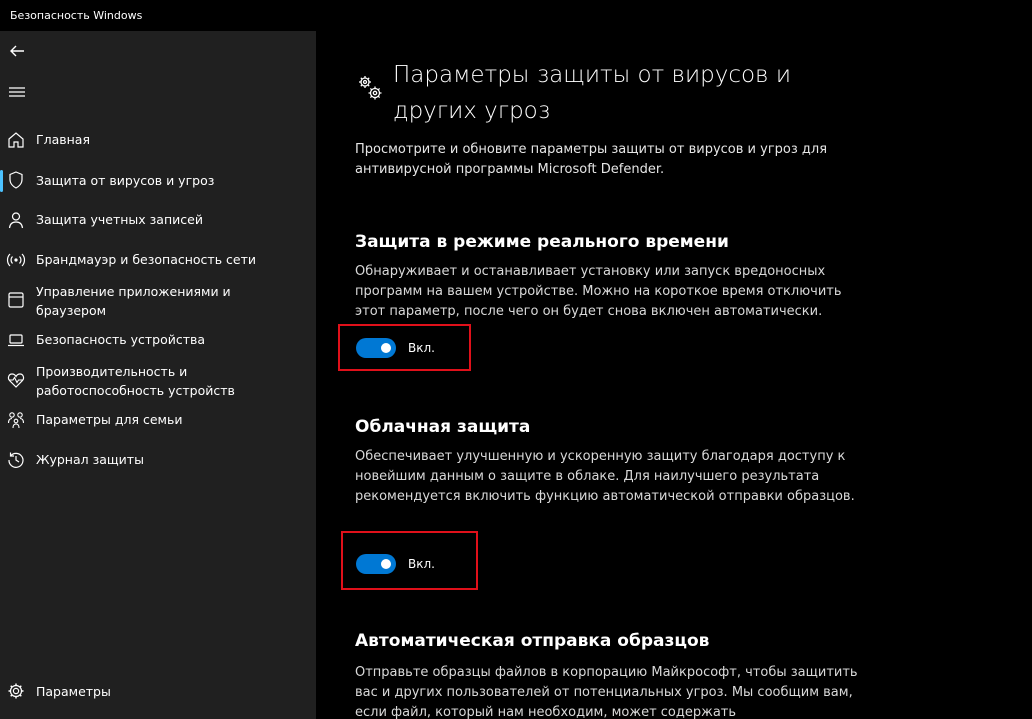  Describe the element at coordinates (76, 15) in the screenshot. I see `window-title: Безопасность Windows` at that location.